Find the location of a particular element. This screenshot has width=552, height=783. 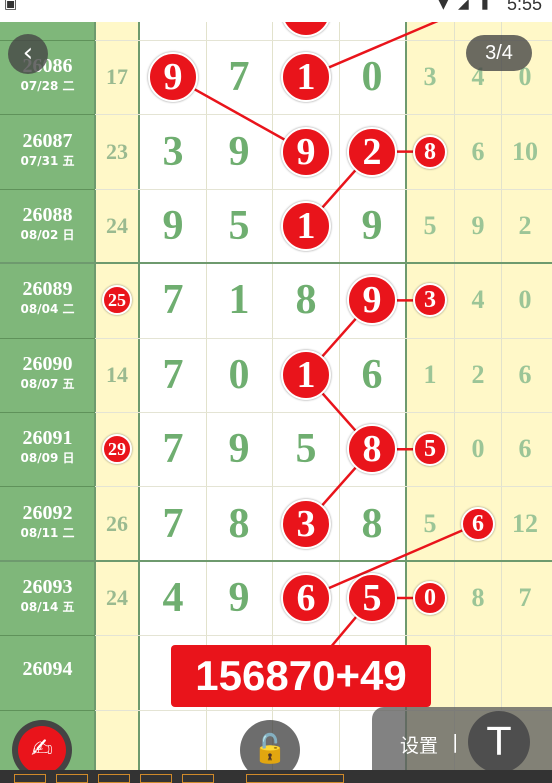

pen-icon: ✍ is located at coordinates (42, 750).